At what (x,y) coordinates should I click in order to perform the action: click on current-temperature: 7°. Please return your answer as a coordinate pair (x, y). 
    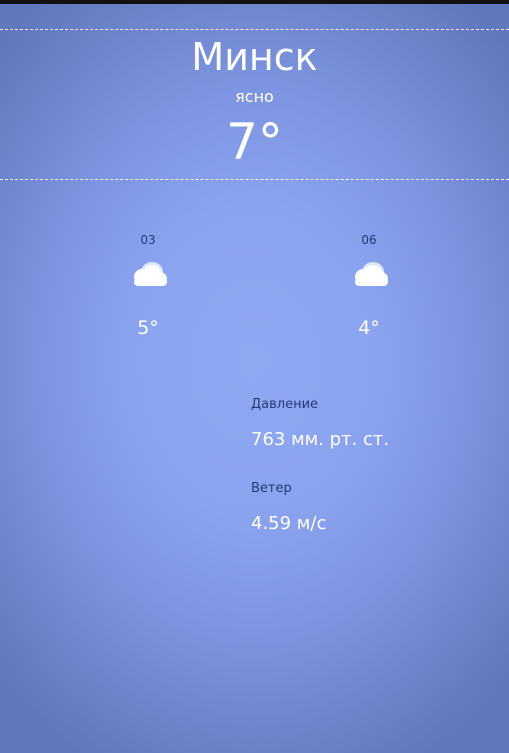
    Looking at the image, I should click on (254, 142).